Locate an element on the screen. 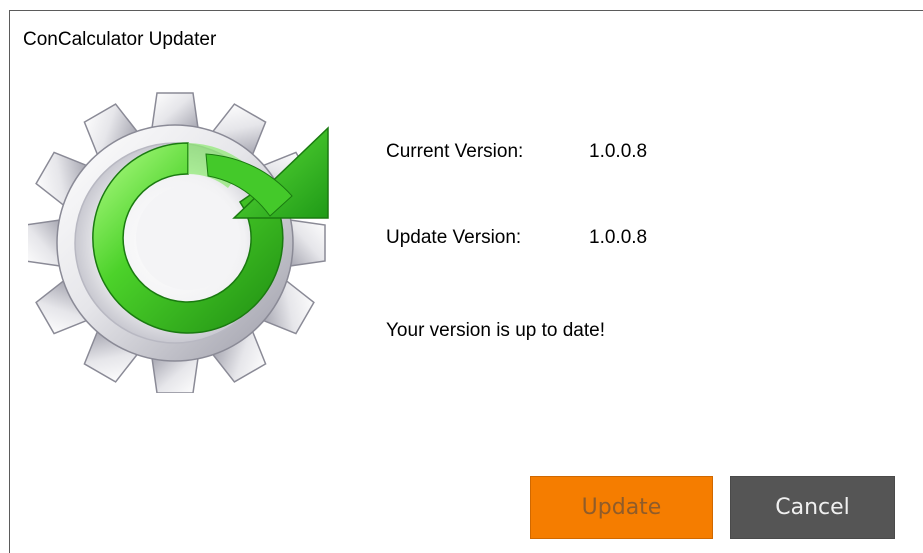 The height and width of the screenshot is (553, 923). current-version-label: Current Version: is located at coordinates (455, 151).